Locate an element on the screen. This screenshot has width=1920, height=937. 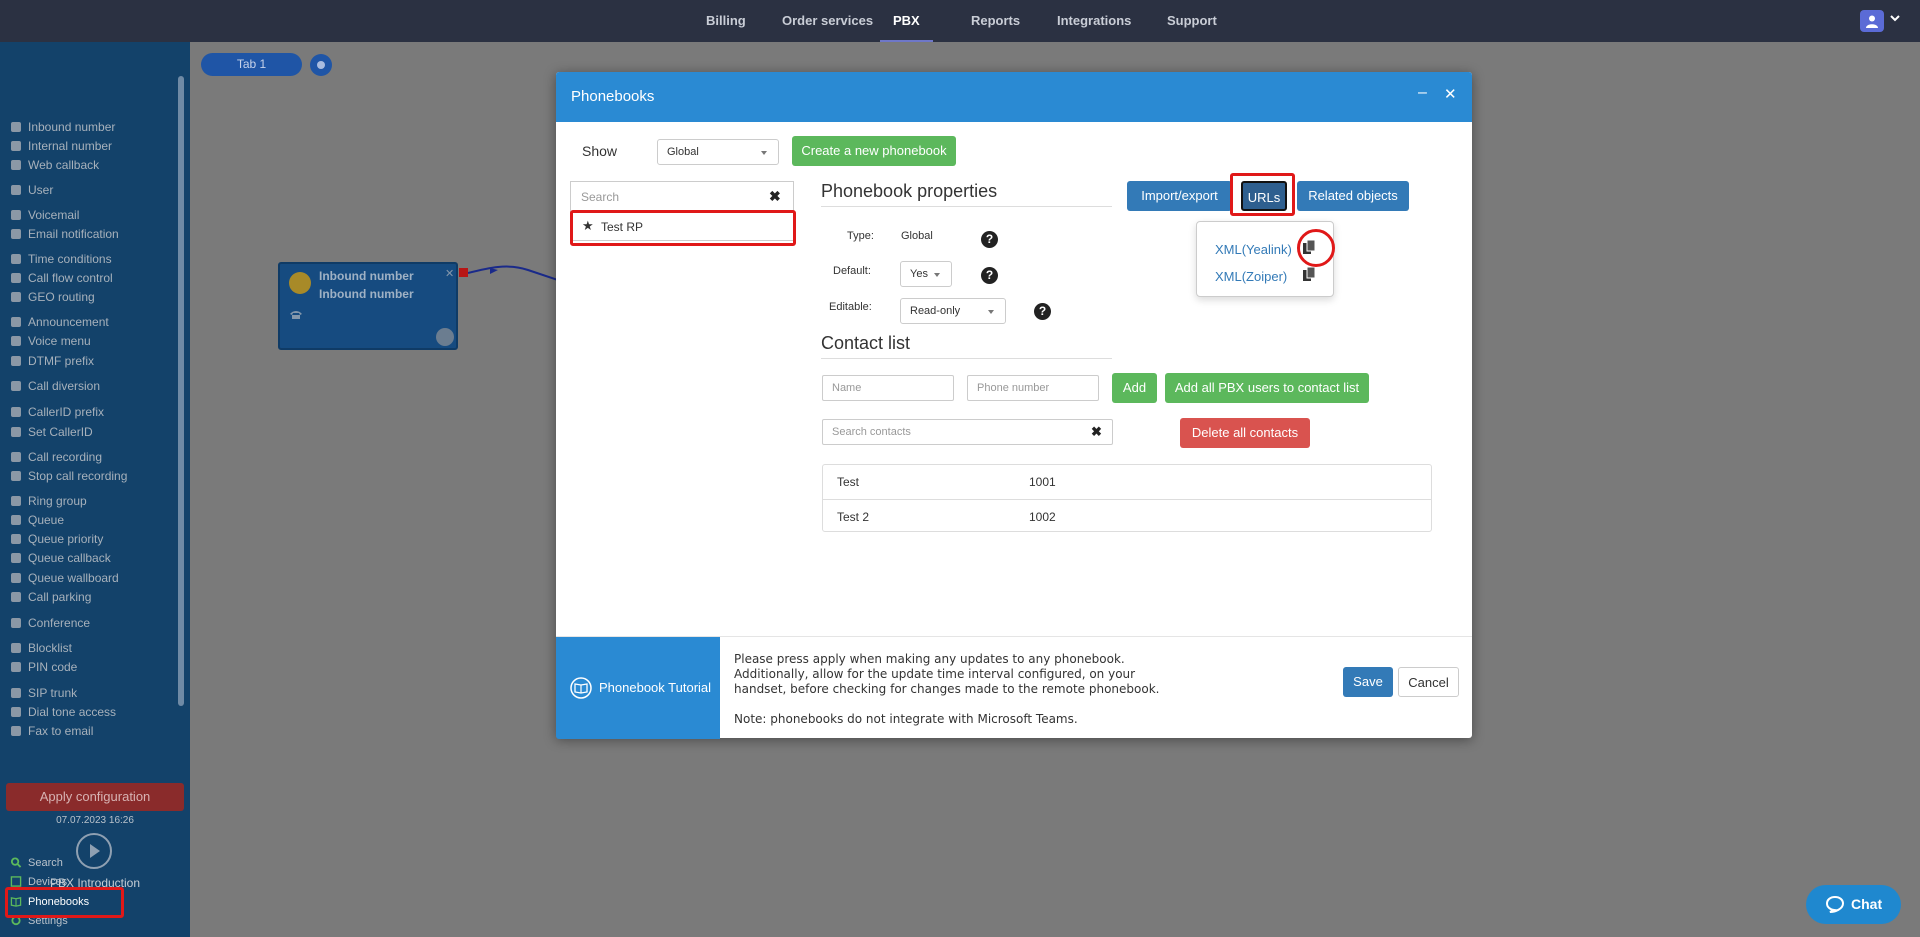
sidebar-item-queue-callback: Queue callback is located at coordinates (61, 558).